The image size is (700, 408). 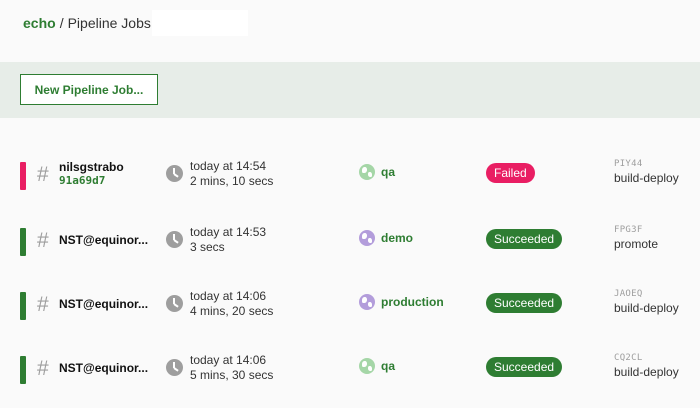 I want to click on pipeline-type: promote, so click(x=636, y=244).